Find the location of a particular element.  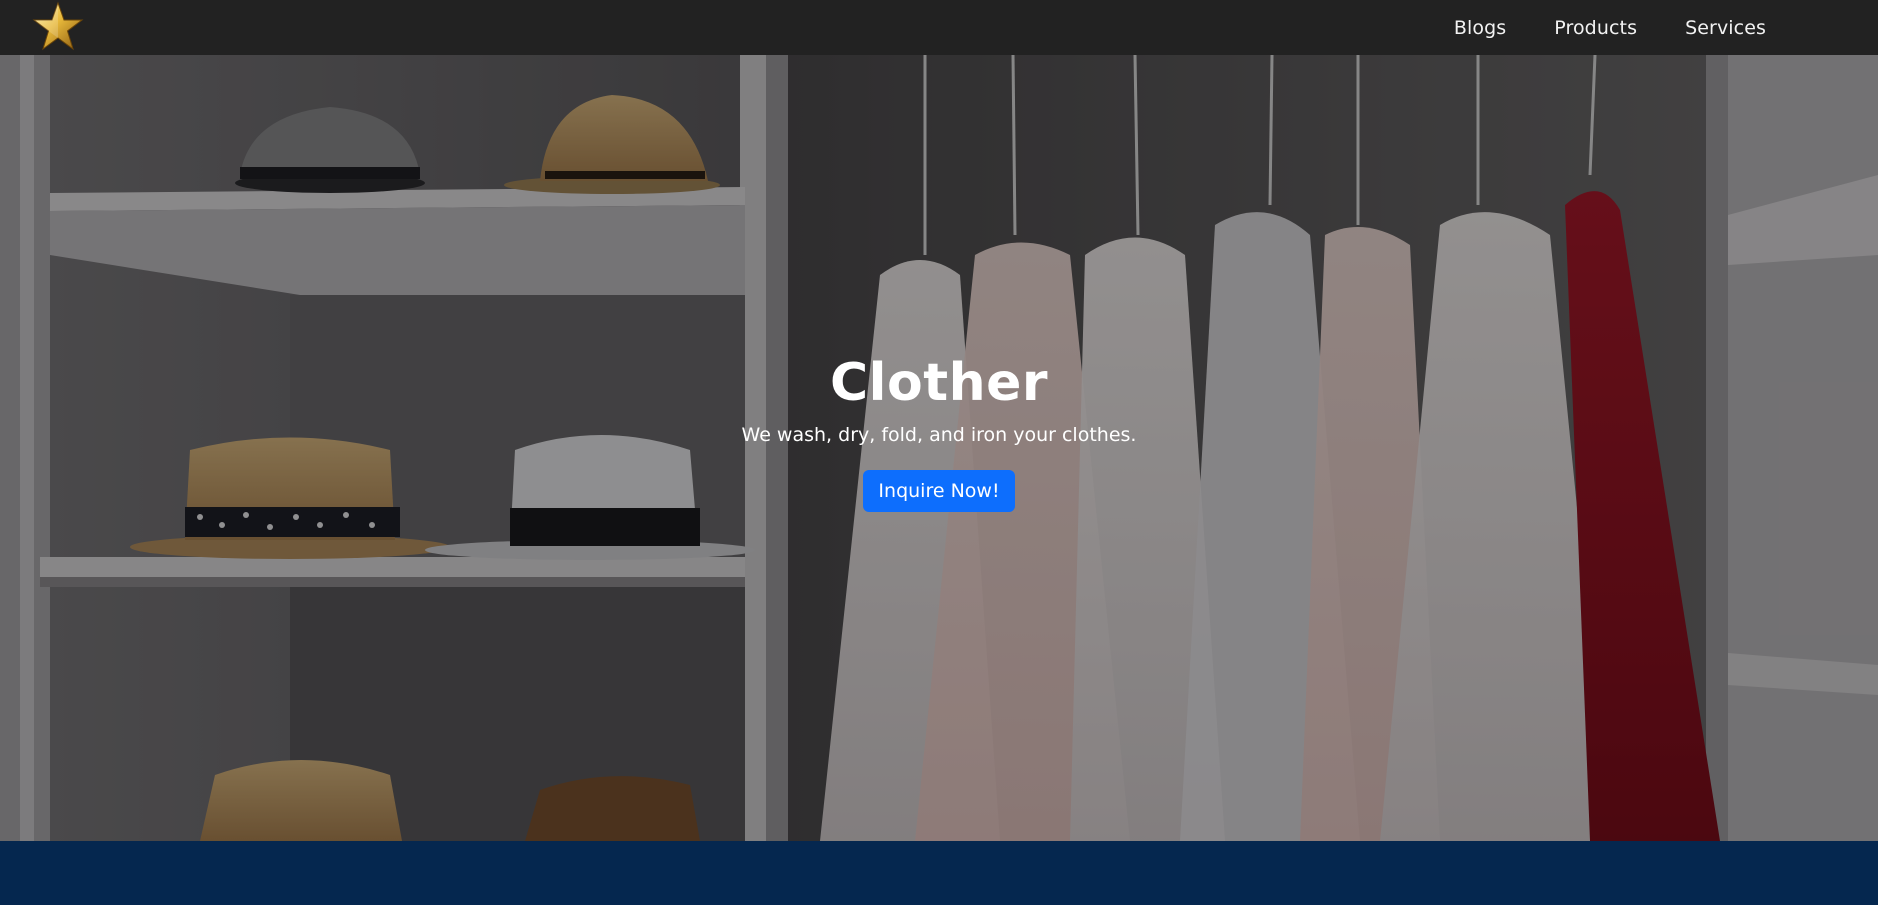

footer-band is located at coordinates (939, 873).